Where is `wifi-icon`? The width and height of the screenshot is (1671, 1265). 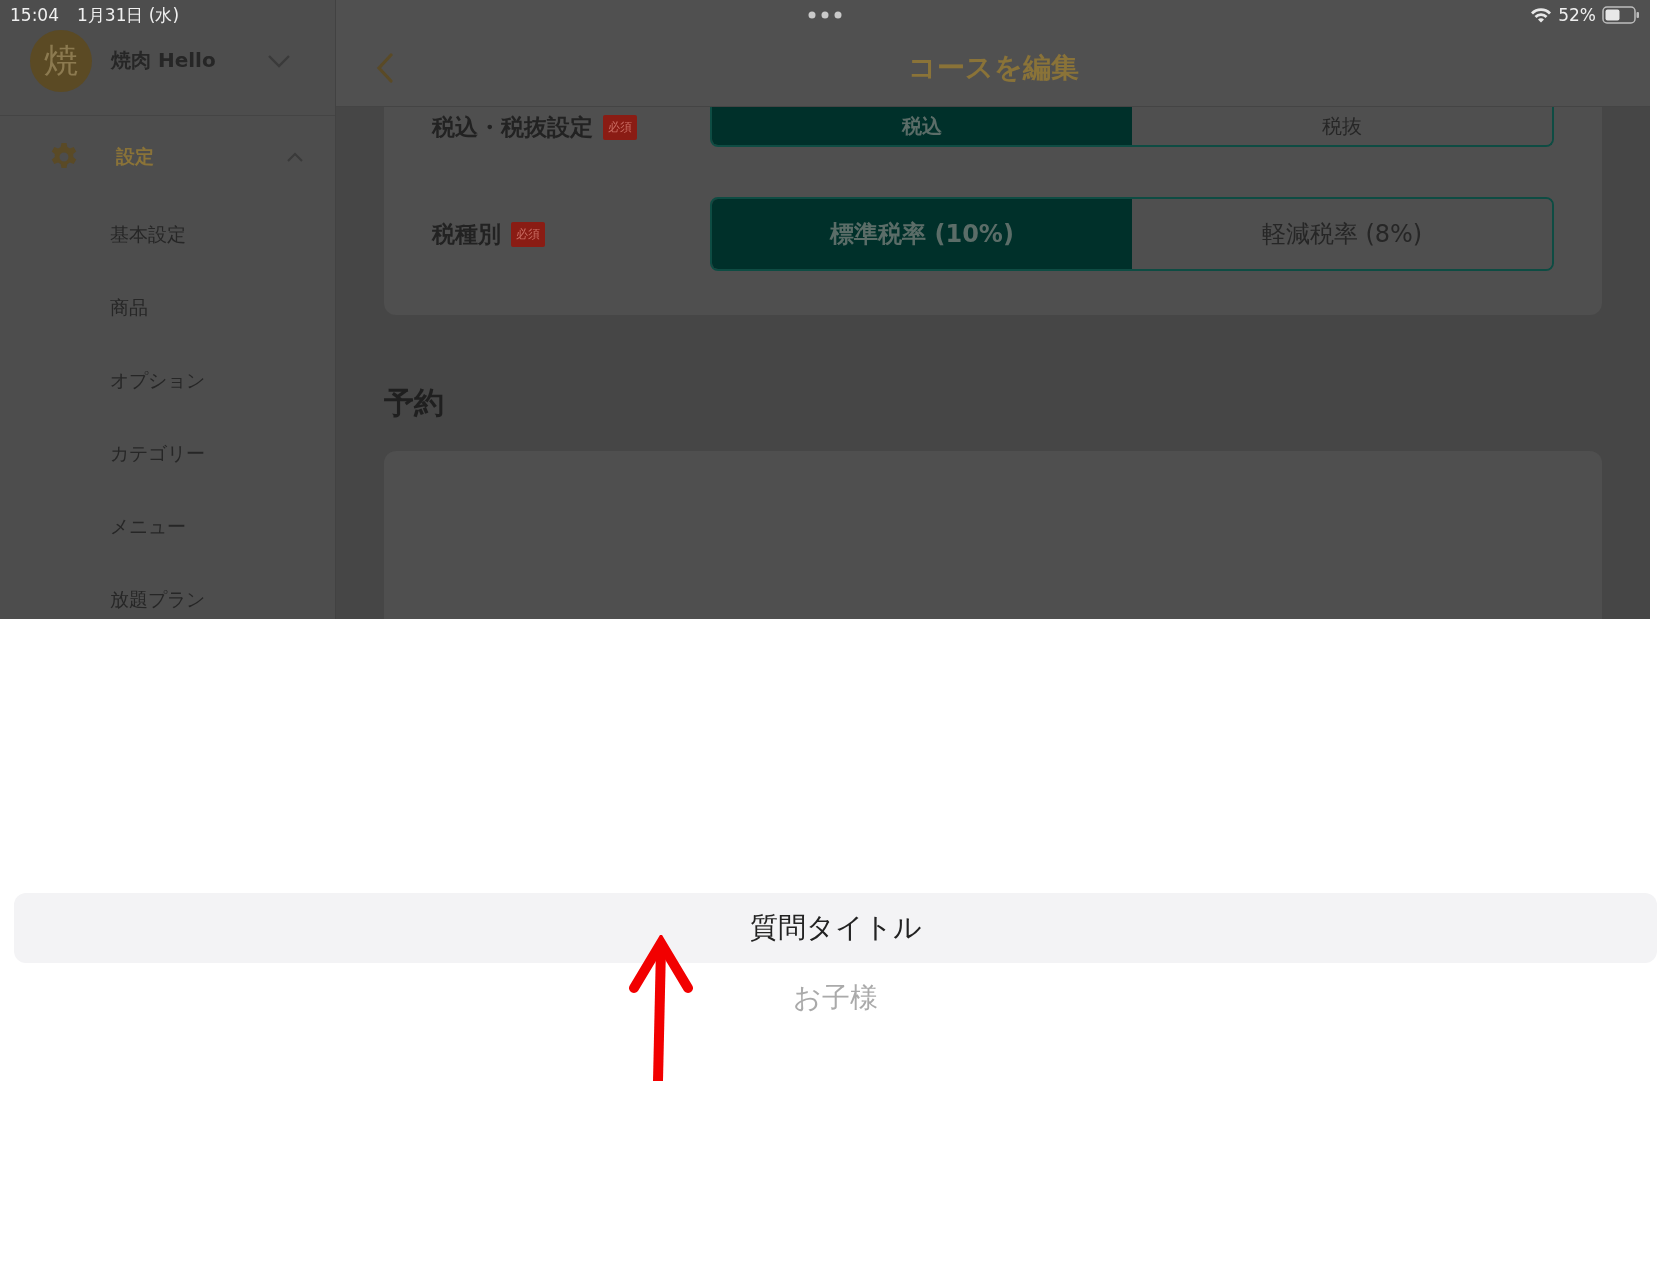
wifi-icon is located at coordinates (1541, 15).